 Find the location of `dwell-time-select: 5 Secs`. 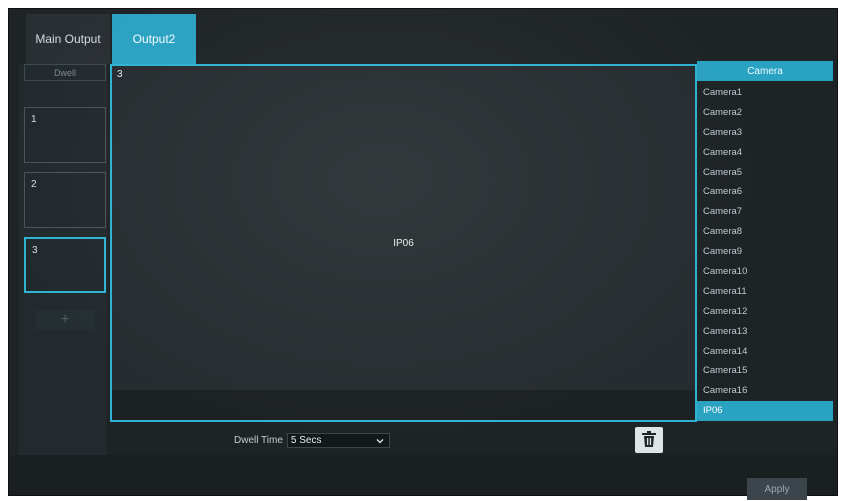

dwell-time-select: 5 Secs is located at coordinates (338, 440).